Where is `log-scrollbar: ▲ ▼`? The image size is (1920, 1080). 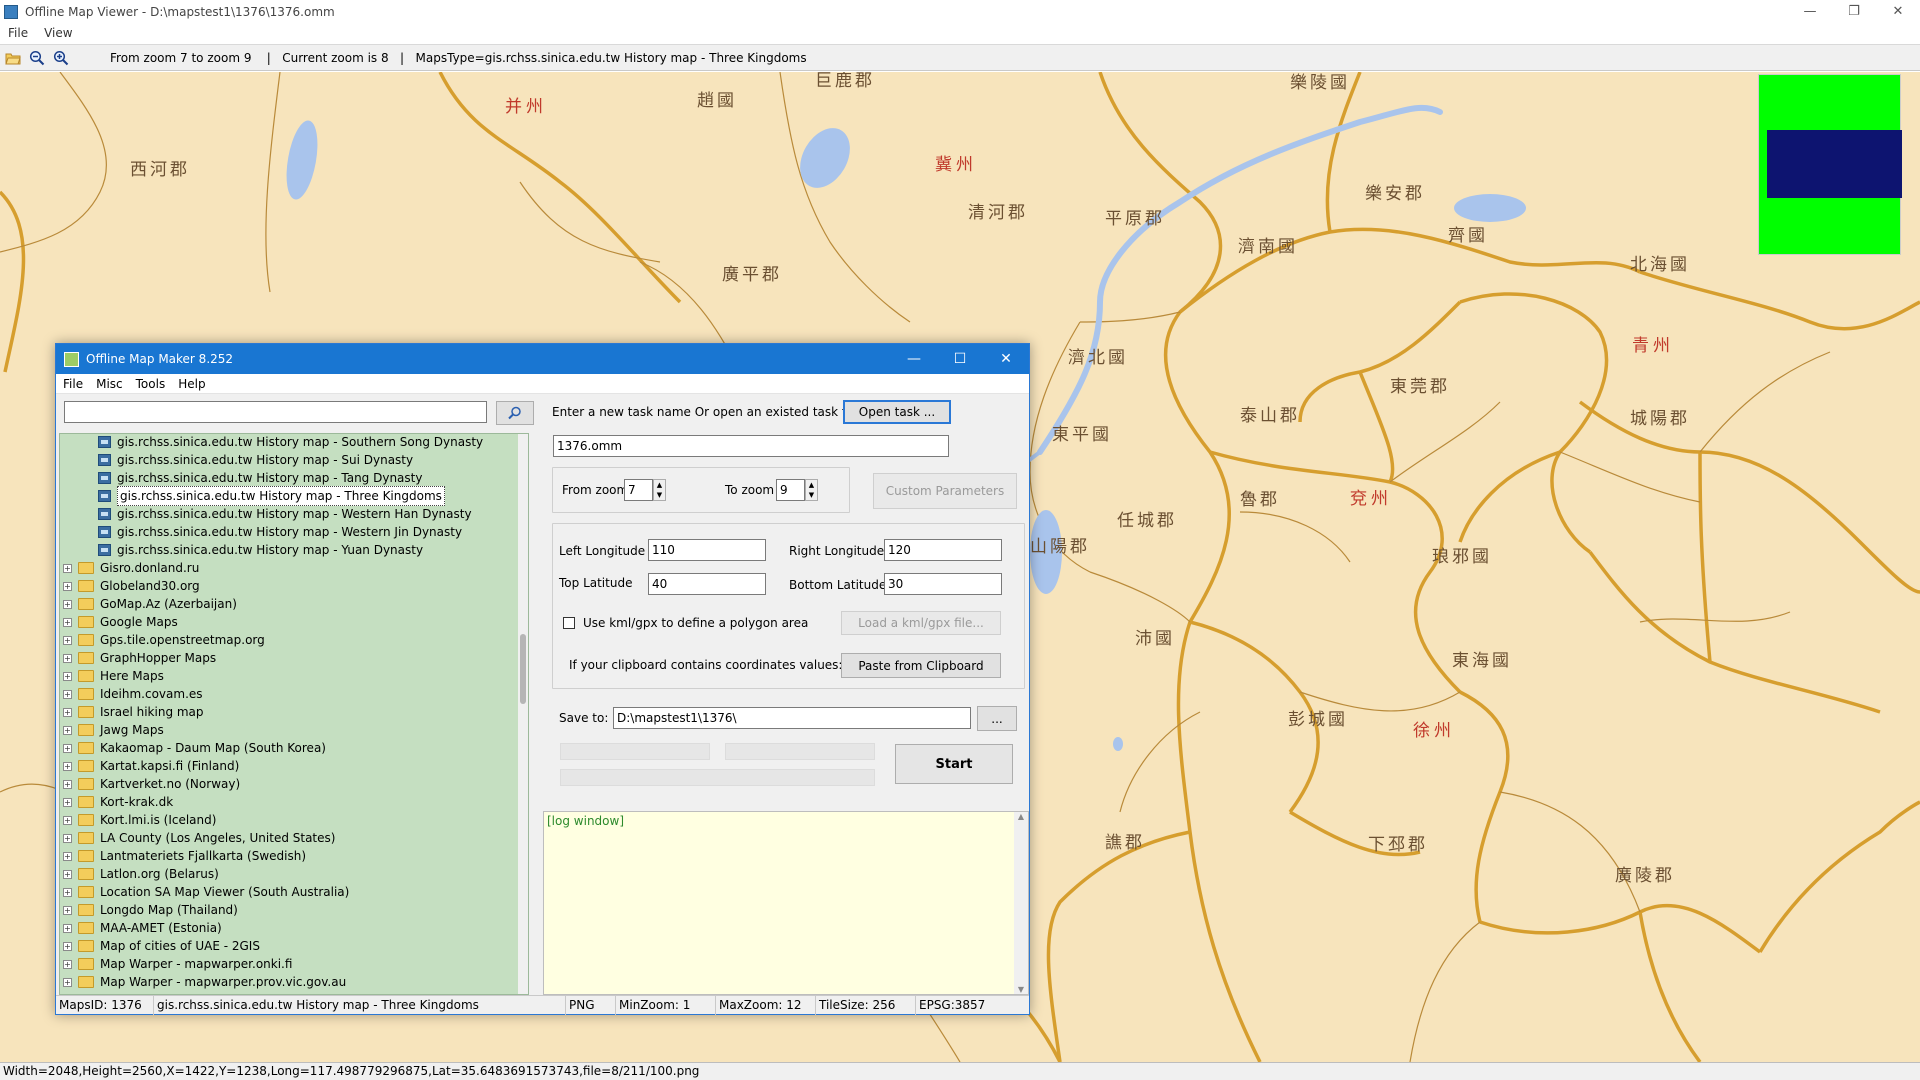 log-scrollbar: ▲ ▼ is located at coordinates (1021, 903).